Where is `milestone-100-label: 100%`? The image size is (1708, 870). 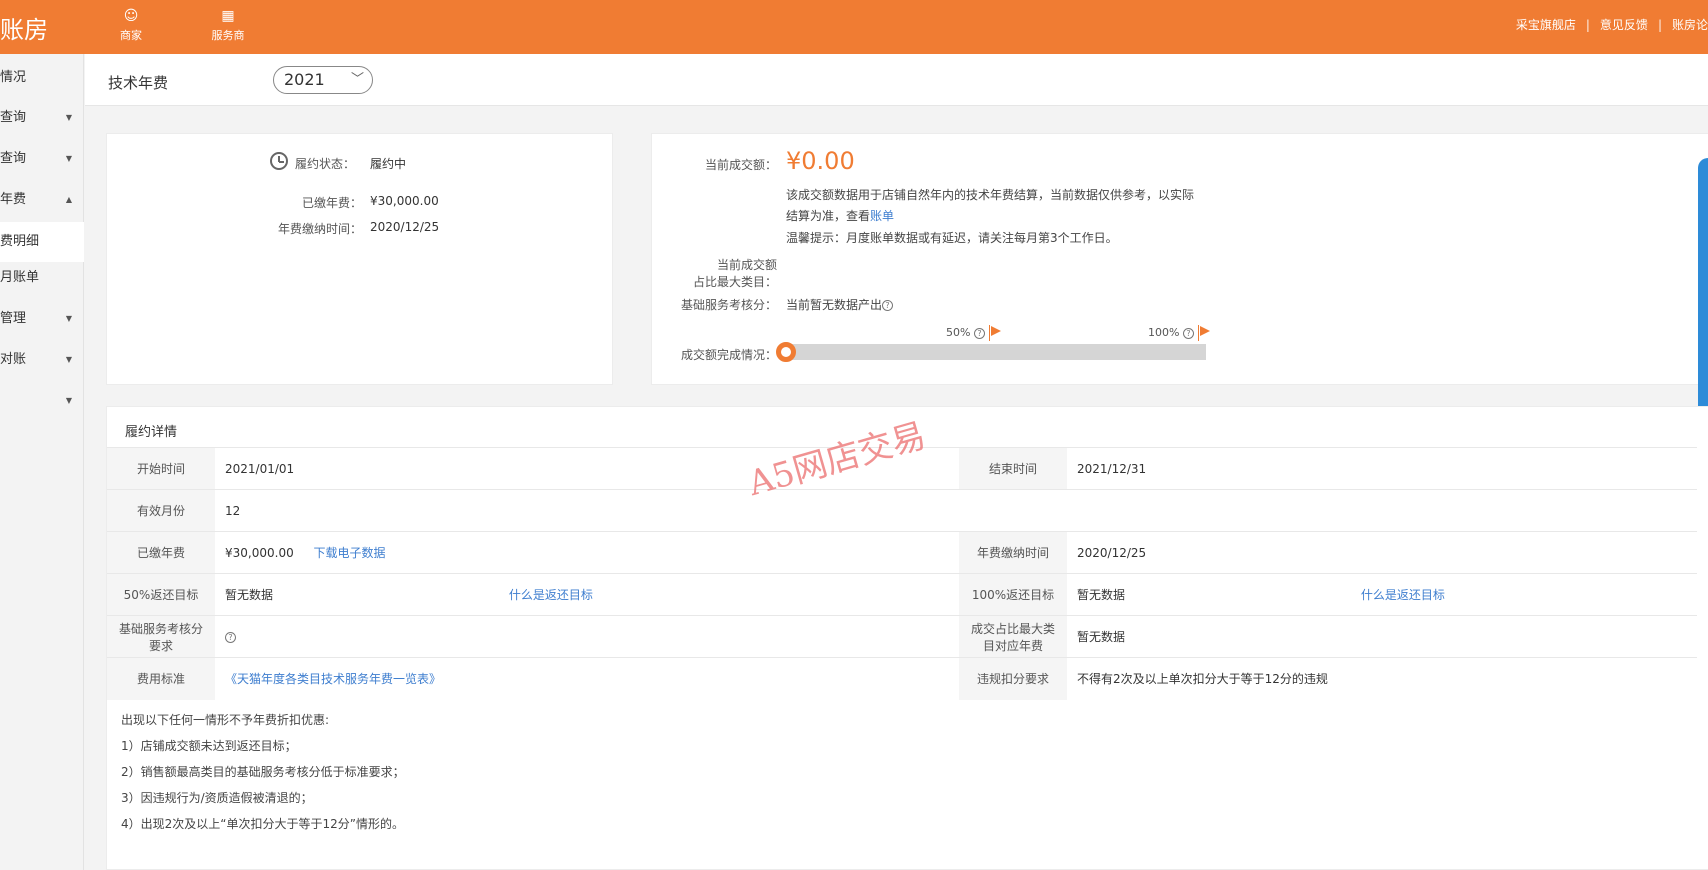 milestone-100-label: 100% is located at coordinates (1164, 332).